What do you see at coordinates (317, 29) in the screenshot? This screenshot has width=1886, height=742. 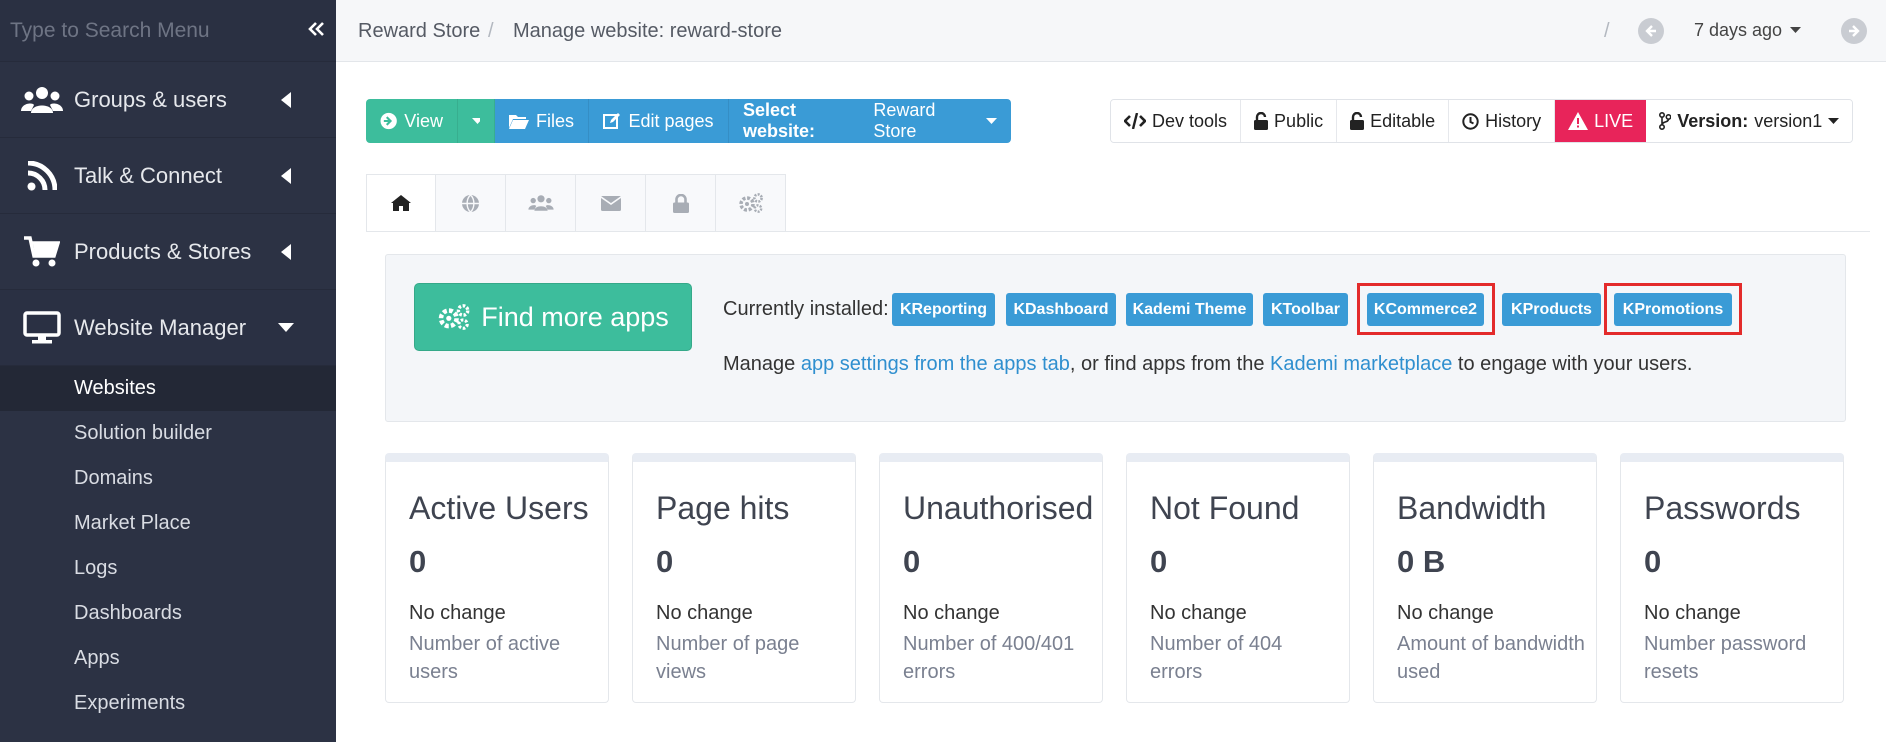 I see `collapse-sidebar-button` at bounding box center [317, 29].